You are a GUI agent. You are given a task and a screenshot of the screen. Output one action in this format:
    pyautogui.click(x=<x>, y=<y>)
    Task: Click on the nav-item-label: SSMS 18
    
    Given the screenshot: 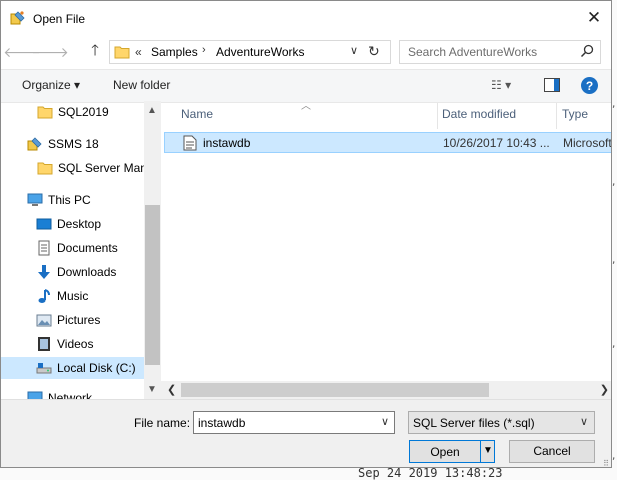 What is the action you would take?
    pyautogui.click(x=73, y=144)
    